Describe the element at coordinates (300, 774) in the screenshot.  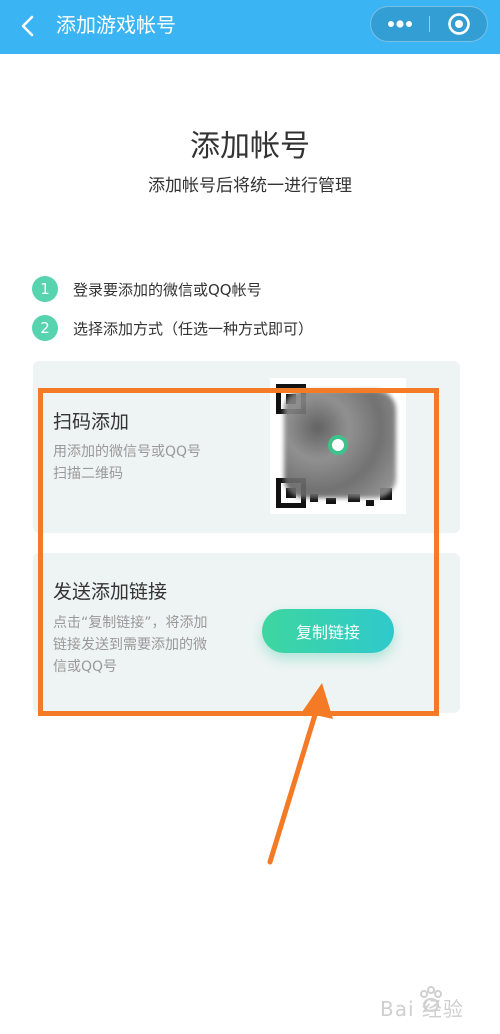
I see `annotation-arrow-icon` at that location.